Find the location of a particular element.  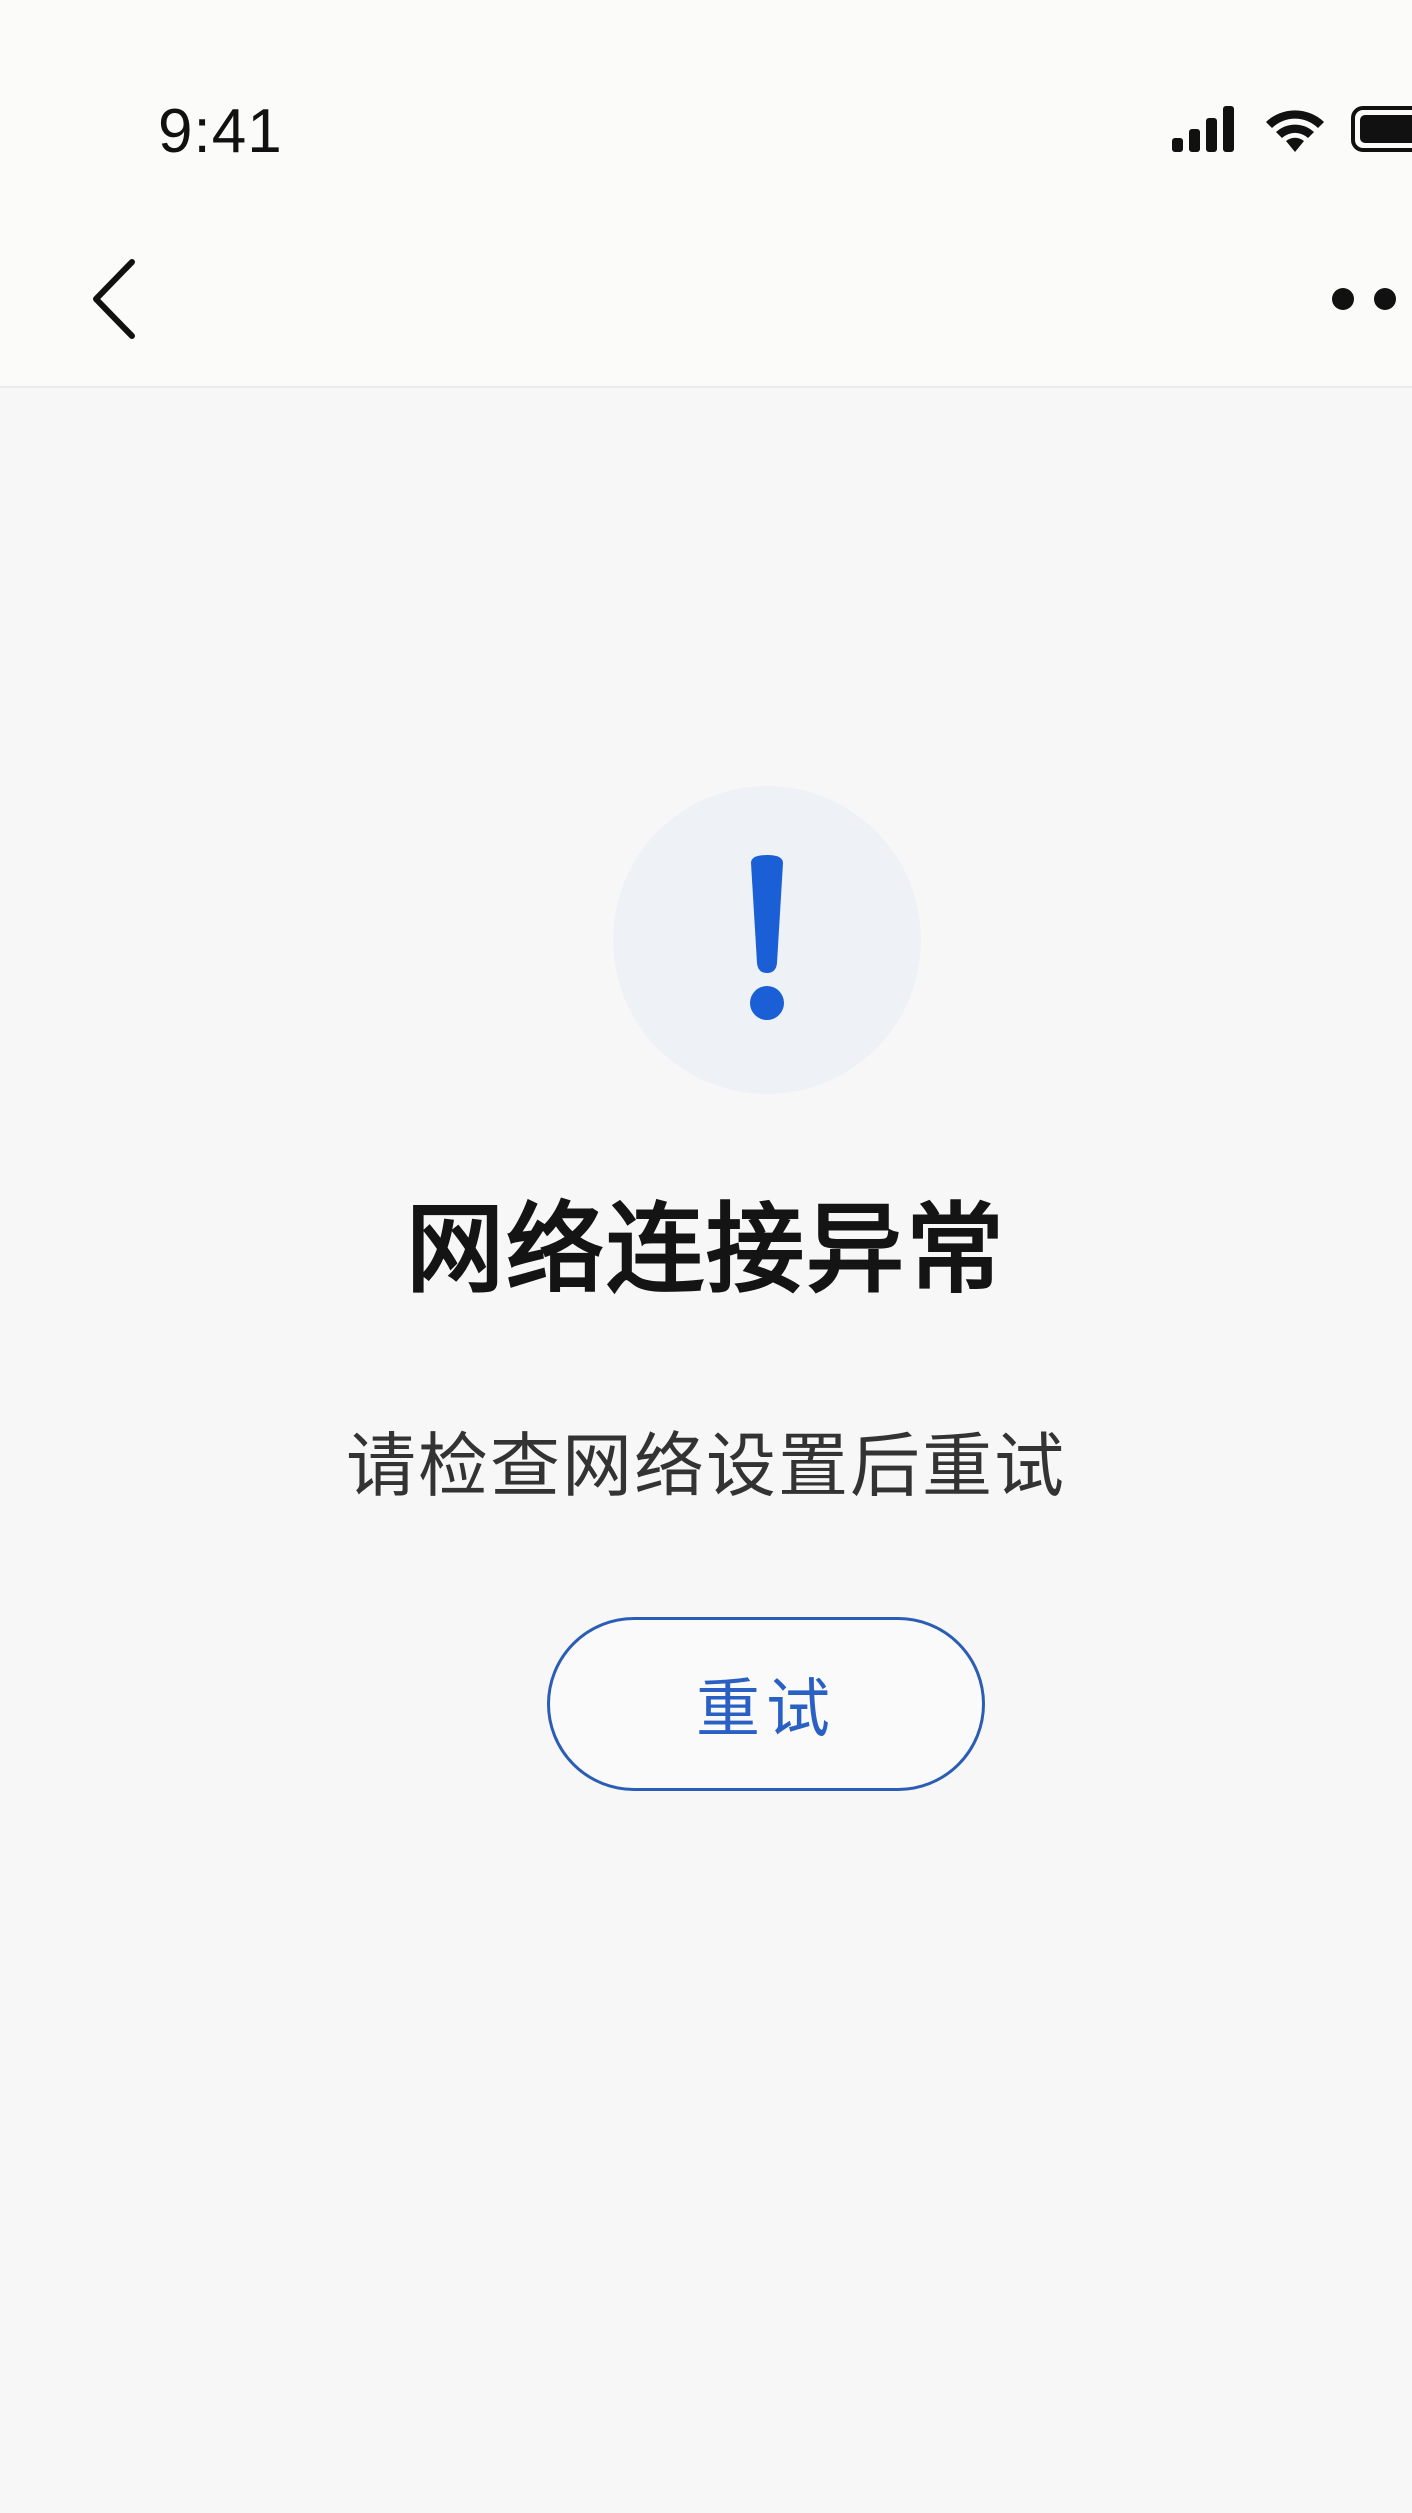

error-title: 网络连接异常 is located at coordinates (705, 1250).